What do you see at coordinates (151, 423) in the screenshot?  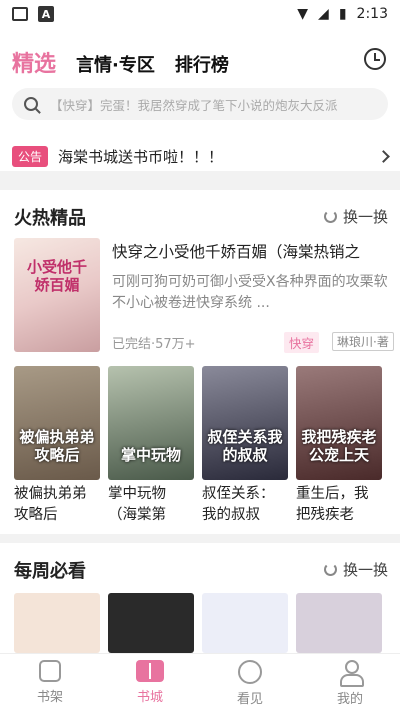 I see `book-cover: 掌中玩物` at bounding box center [151, 423].